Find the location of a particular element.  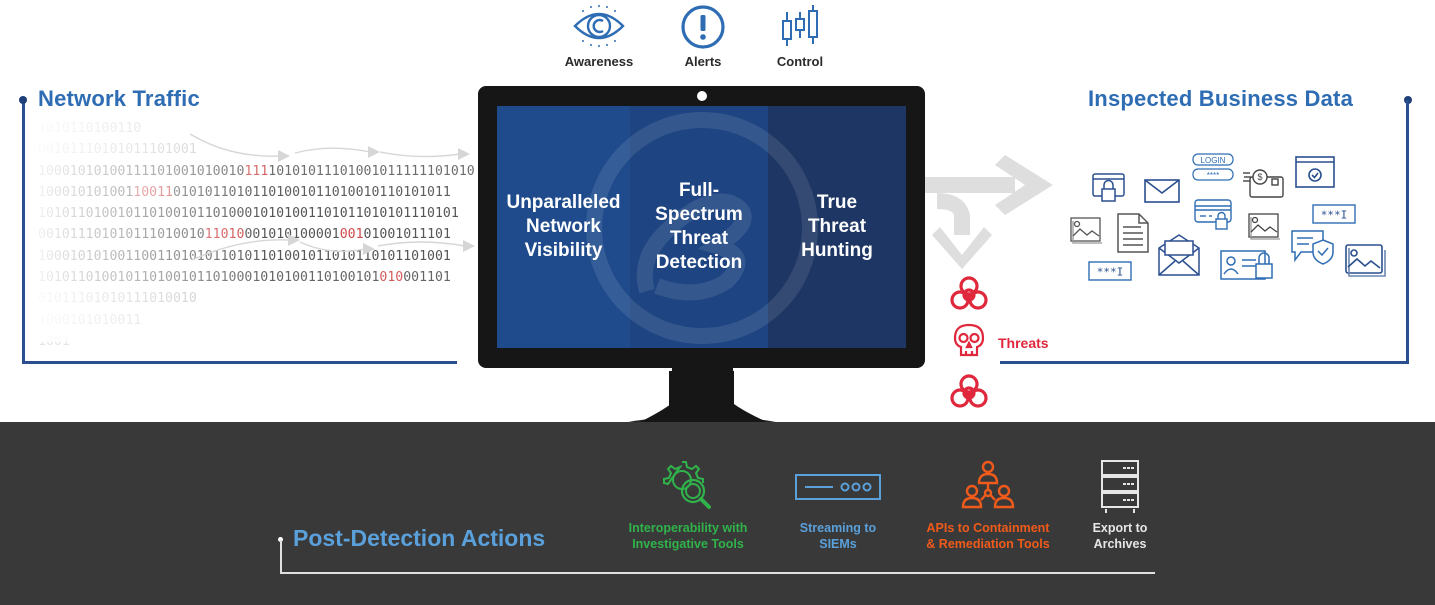

action-siem-streaming: Streaming to SIEMs is located at coordinates (838, 505).